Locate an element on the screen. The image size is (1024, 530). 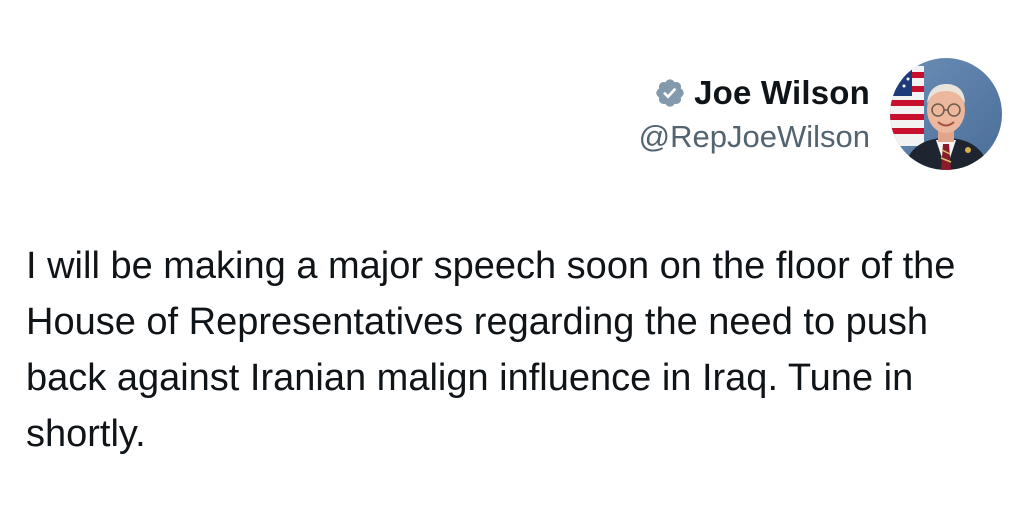
flag-graphic is located at coordinates (907, 106).